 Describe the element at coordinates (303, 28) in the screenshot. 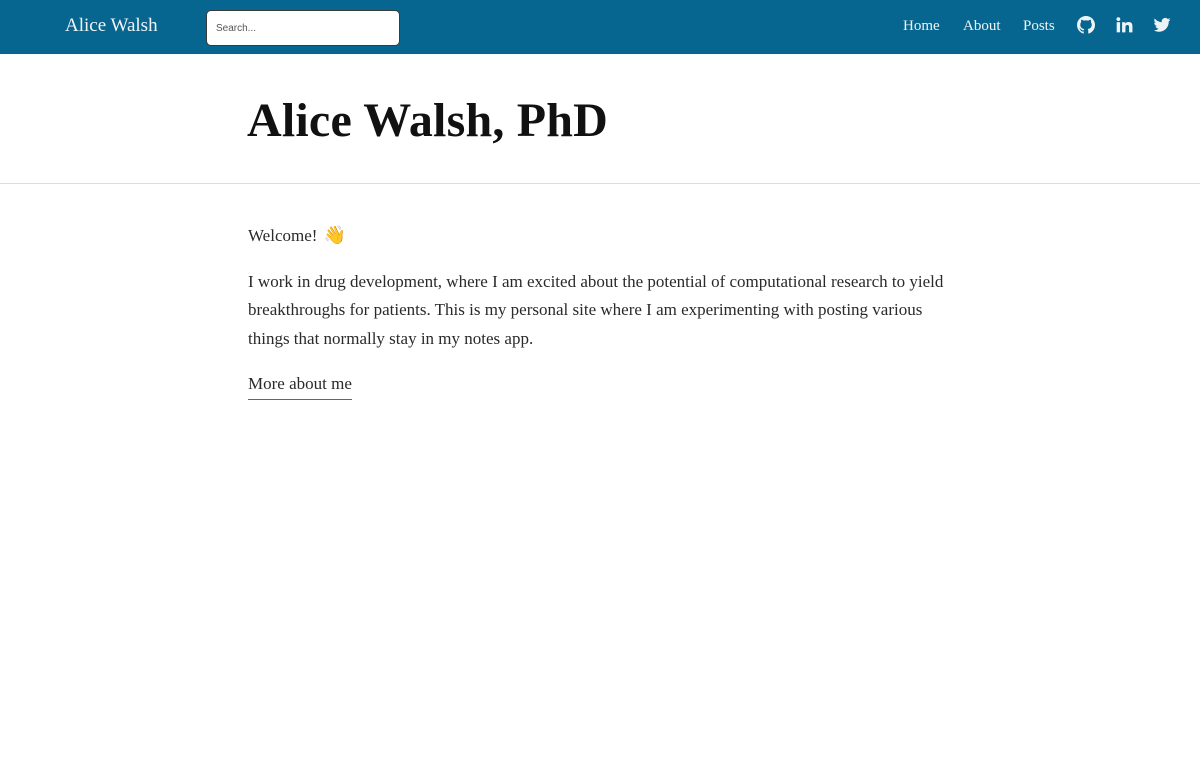

I see `search-input` at that location.